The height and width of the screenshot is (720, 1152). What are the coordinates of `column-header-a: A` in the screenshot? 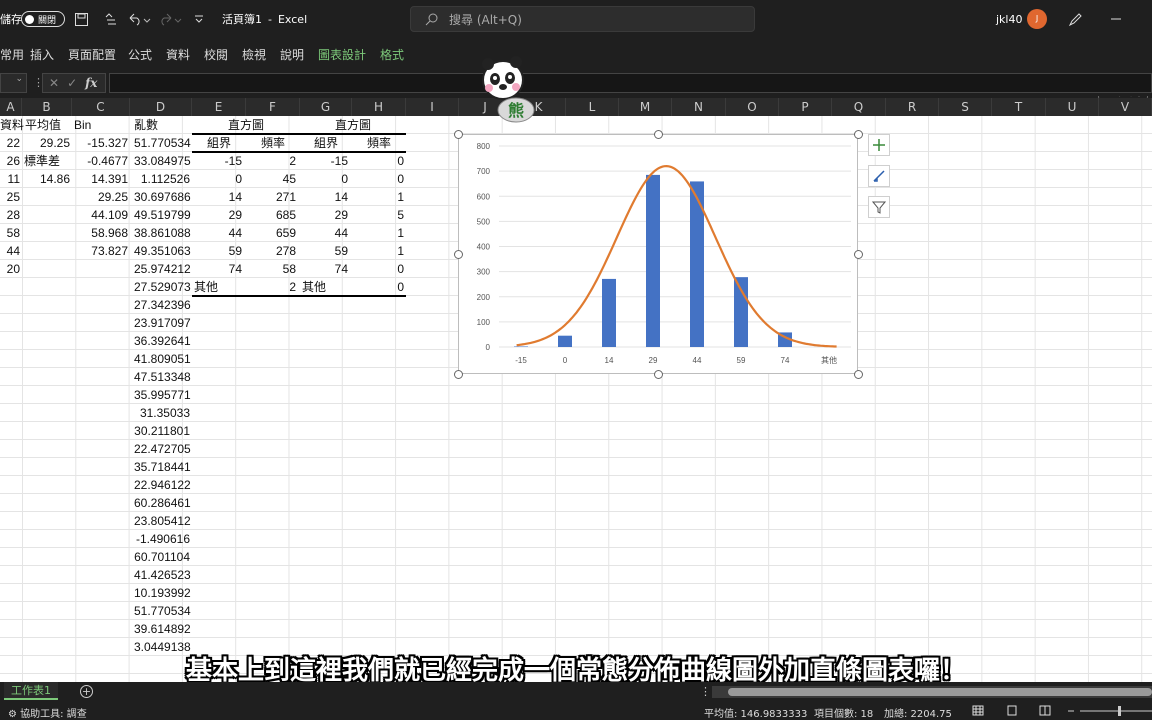 It's located at (11, 107).